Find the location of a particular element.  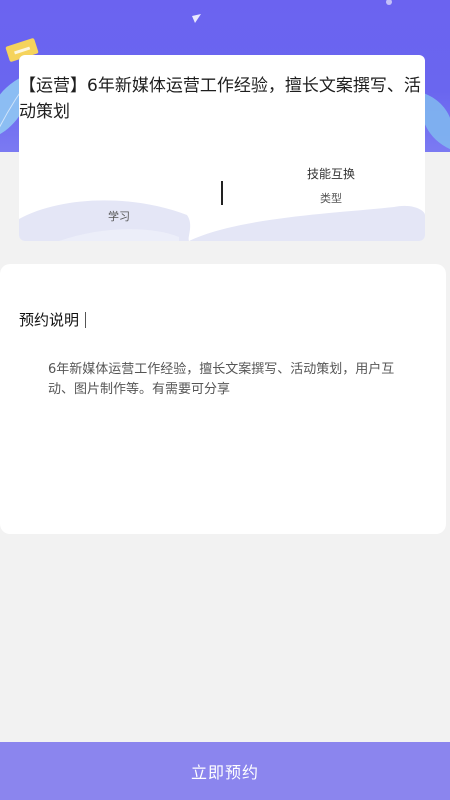

stat-type-label: 类型 is located at coordinates (331, 198).